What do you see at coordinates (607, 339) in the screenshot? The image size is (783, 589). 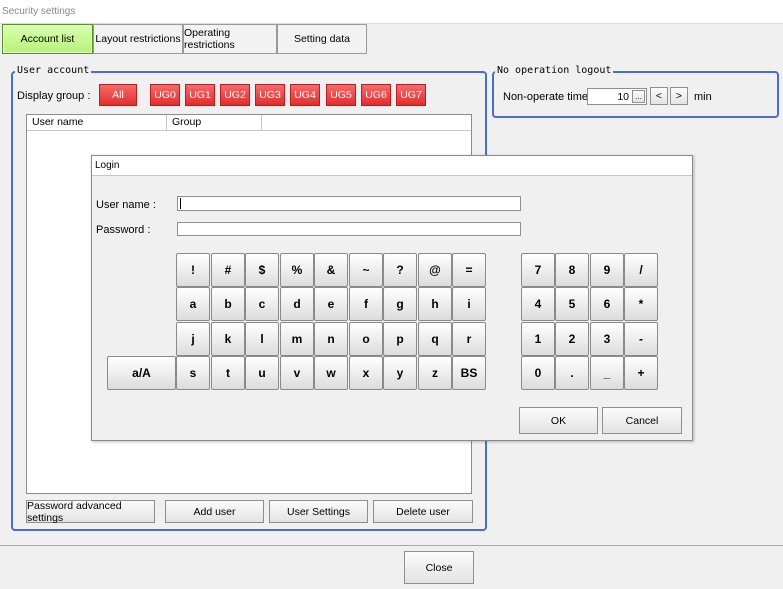 I see `key-3: 3` at bounding box center [607, 339].